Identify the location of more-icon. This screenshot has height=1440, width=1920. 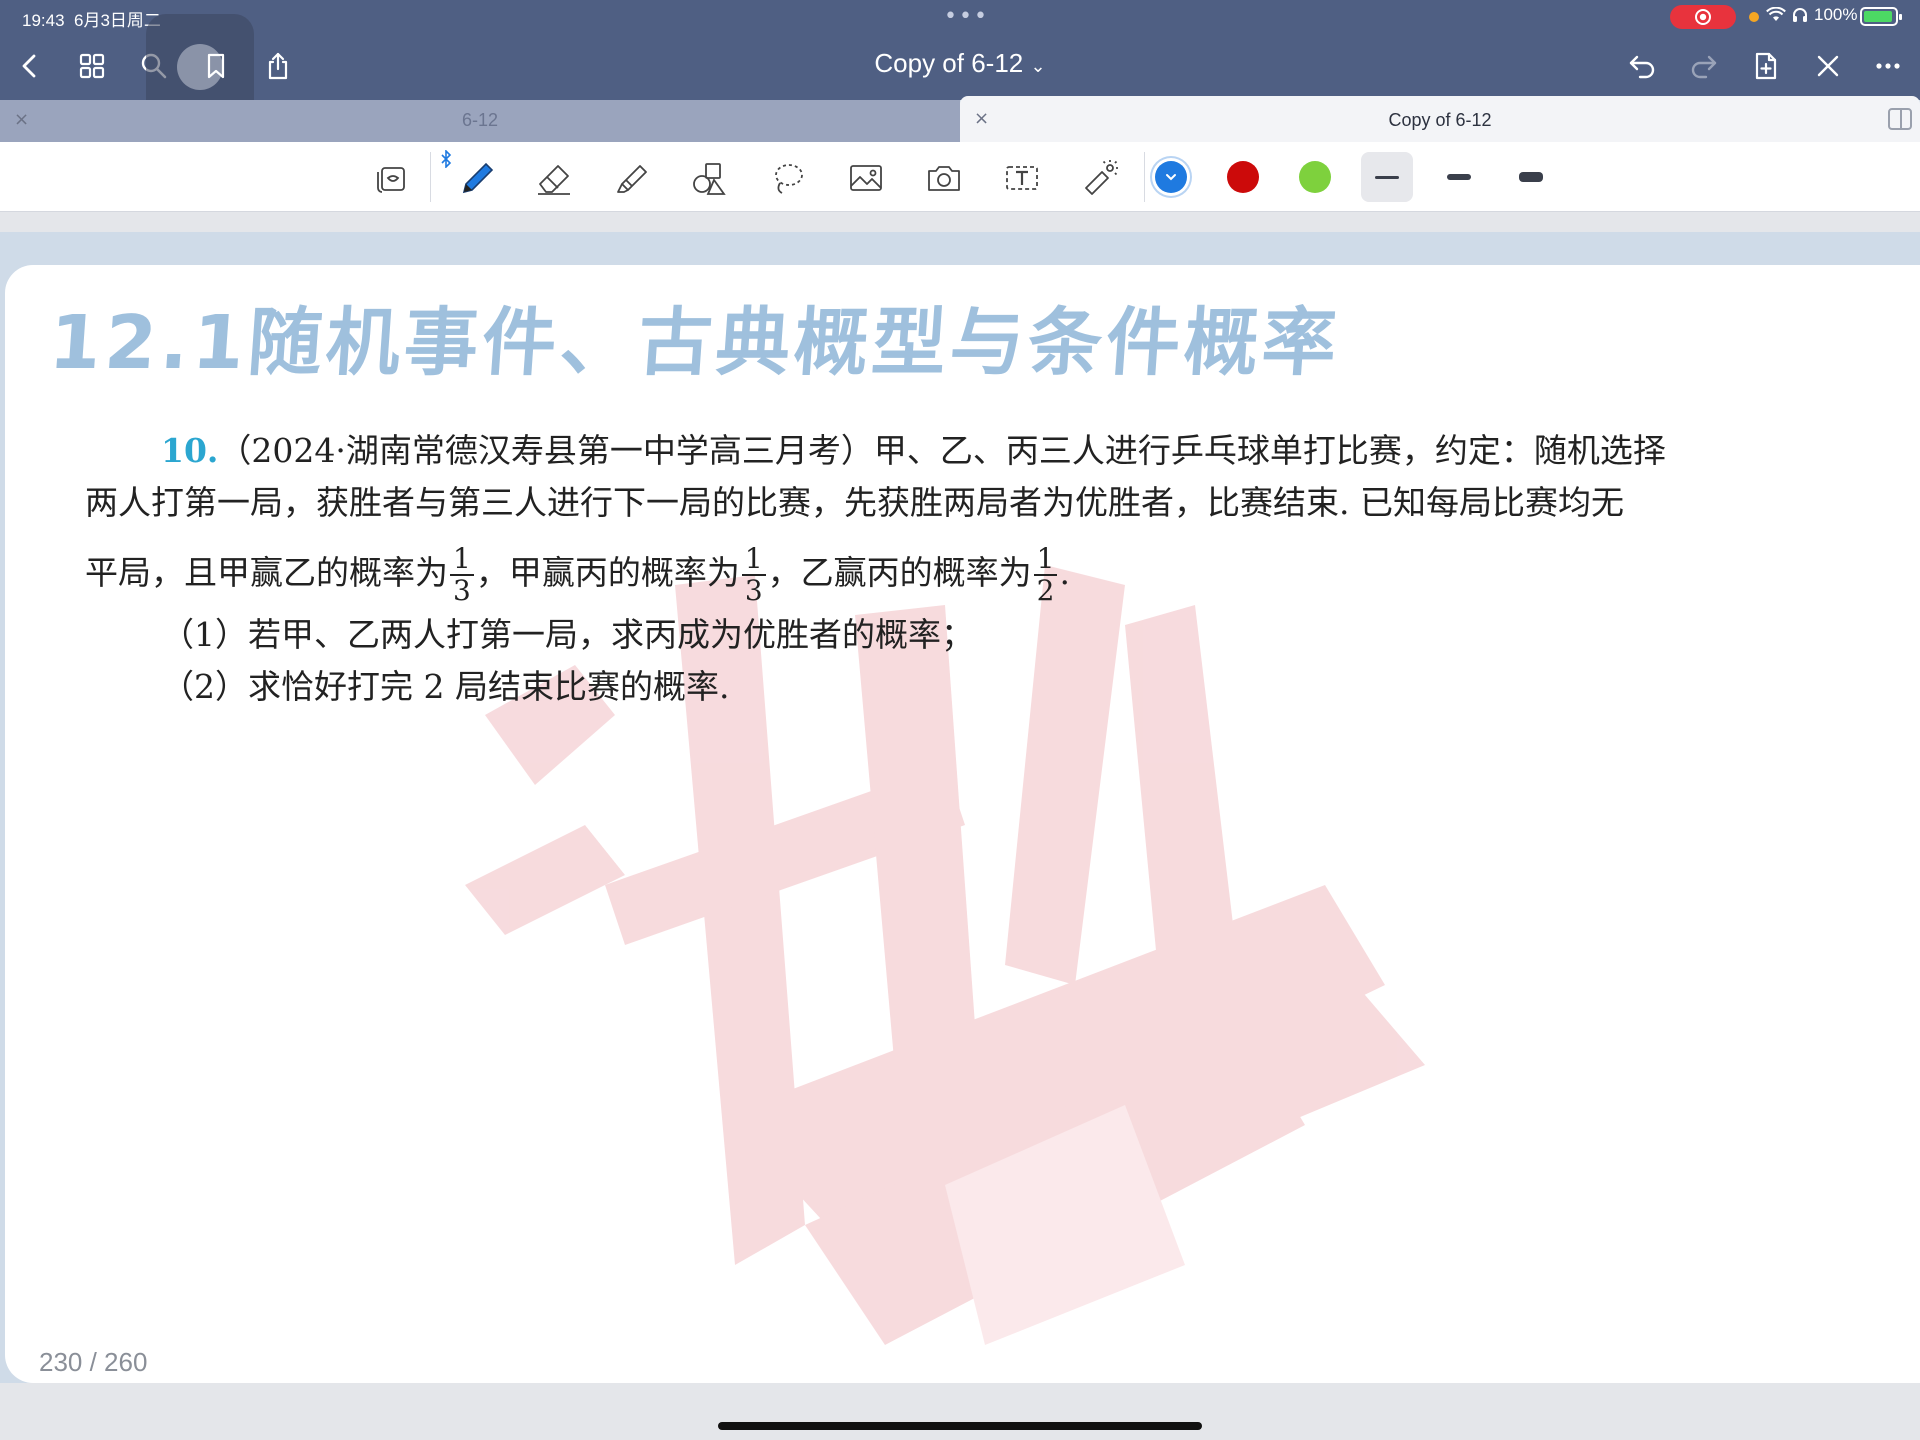
(1888, 66).